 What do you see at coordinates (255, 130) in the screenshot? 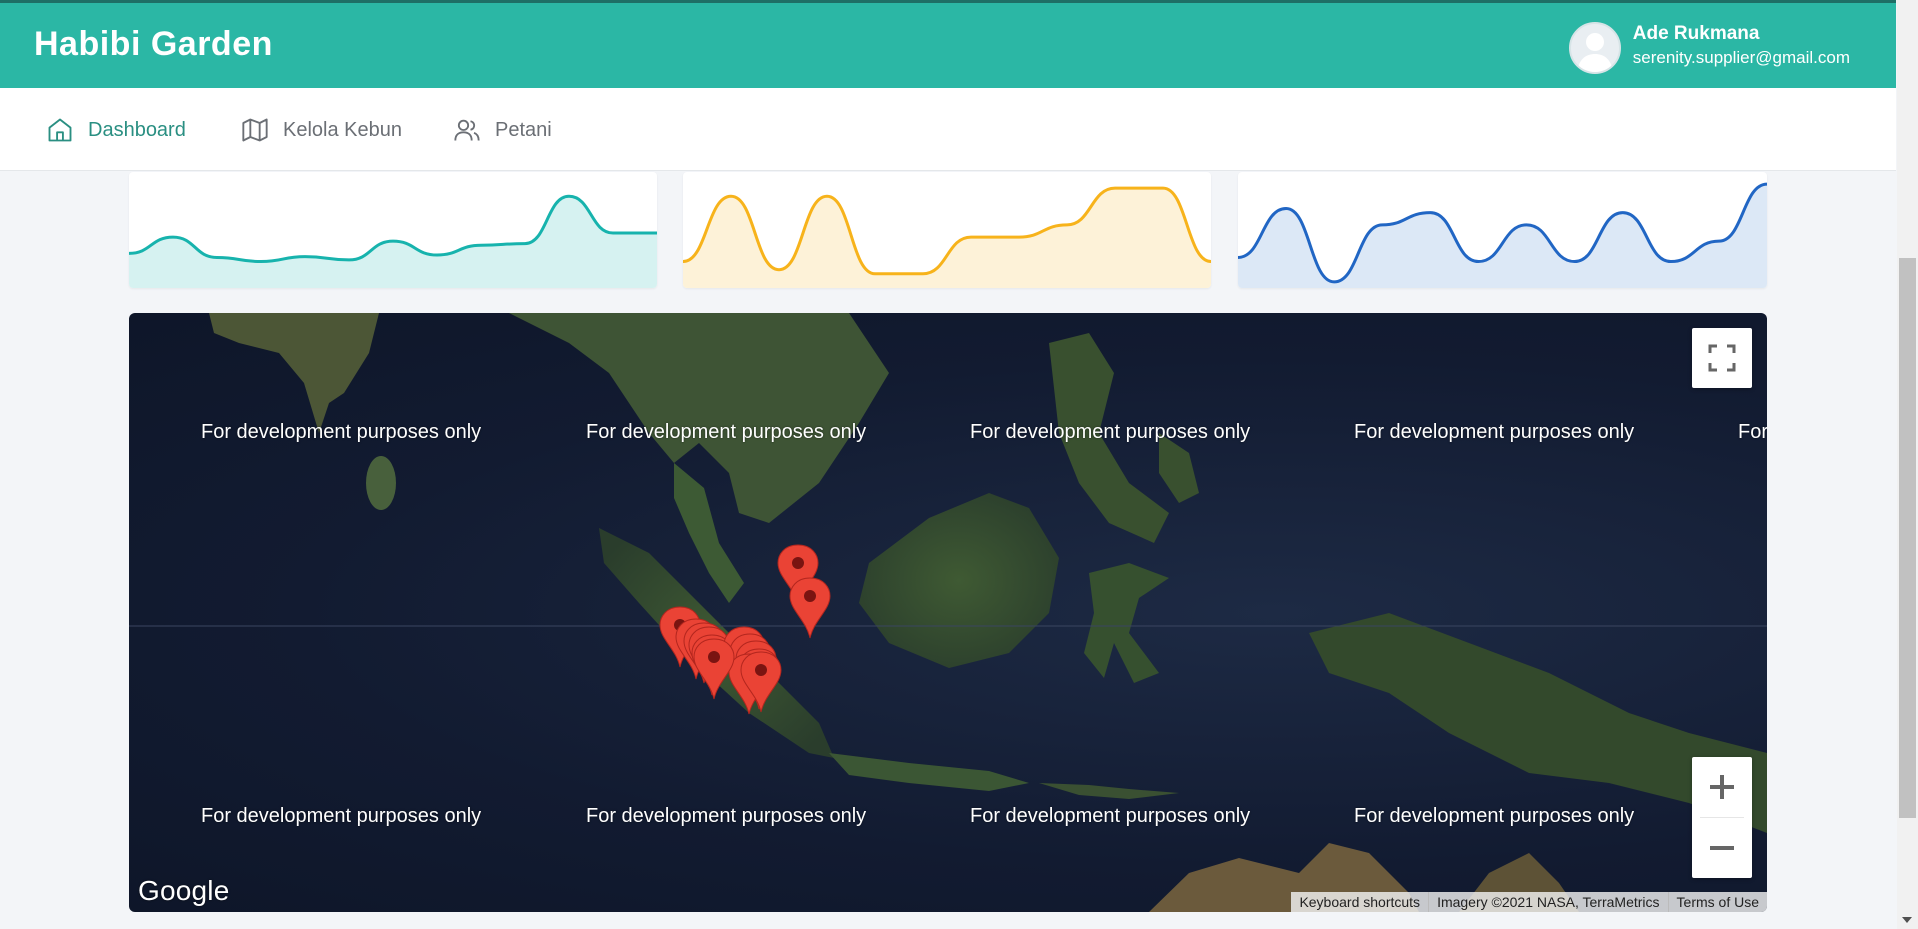
I see `map-icon` at bounding box center [255, 130].